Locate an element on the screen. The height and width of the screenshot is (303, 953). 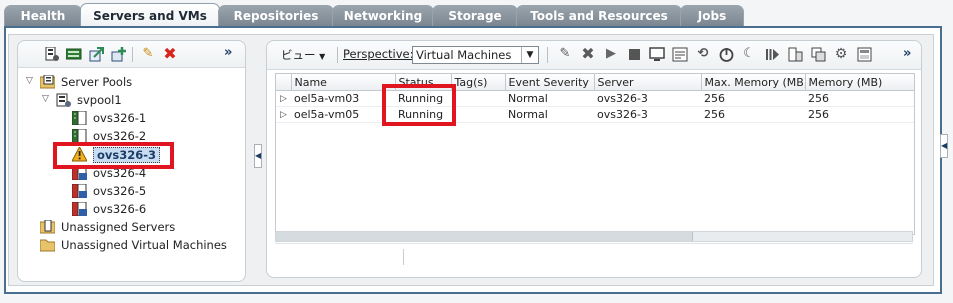
folder-icon is located at coordinates (47, 245).